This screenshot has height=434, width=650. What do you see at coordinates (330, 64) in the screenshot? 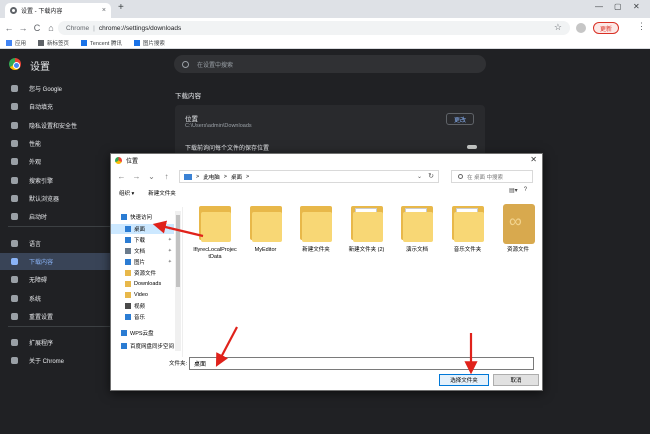
I see `settings-search-input: 在设置中搜索` at bounding box center [330, 64].